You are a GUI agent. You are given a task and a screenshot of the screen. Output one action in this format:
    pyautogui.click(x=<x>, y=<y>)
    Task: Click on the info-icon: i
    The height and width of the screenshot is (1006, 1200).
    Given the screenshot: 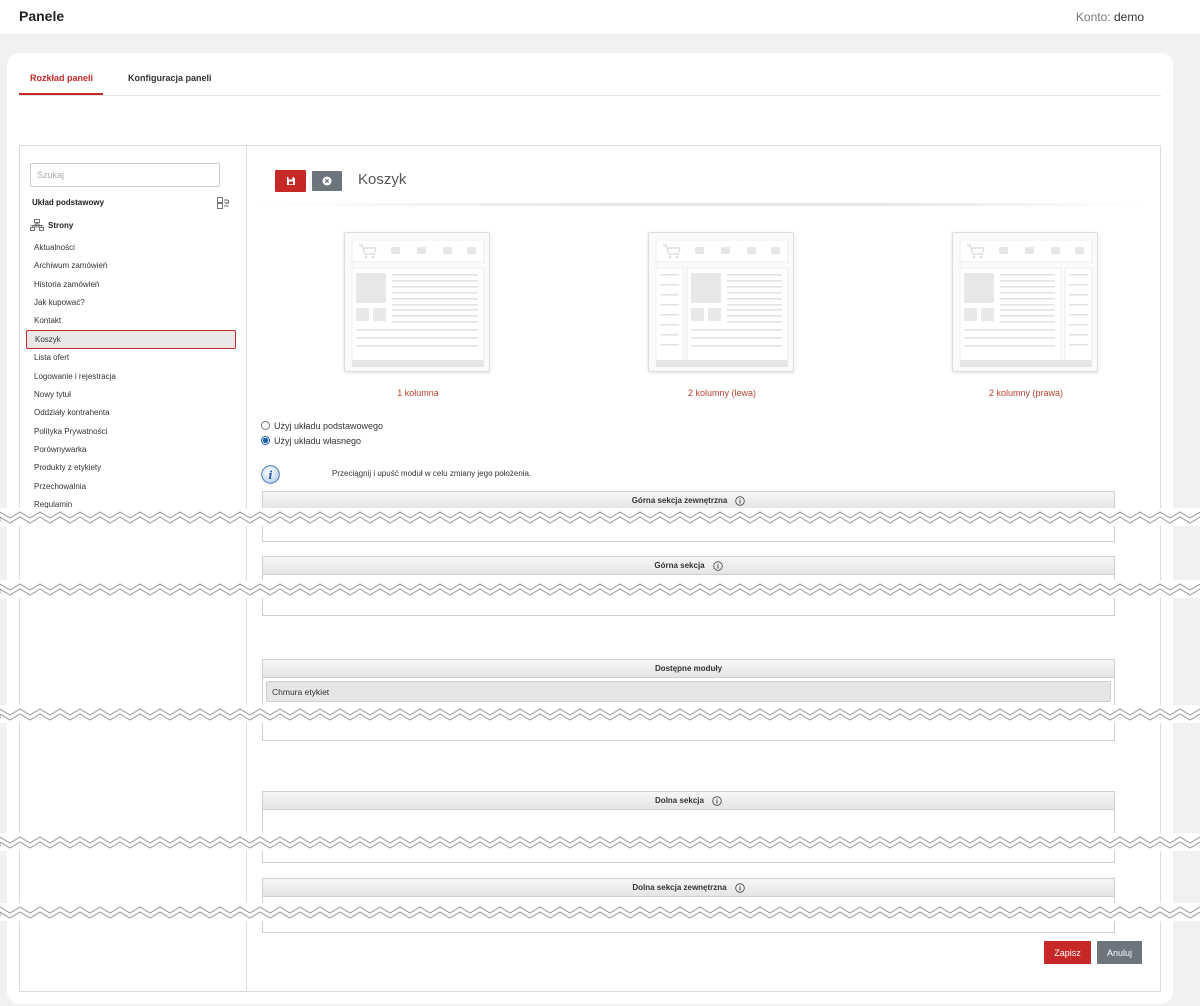 What is the action you would take?
    pyautogui.click(x=270, y=474)
    